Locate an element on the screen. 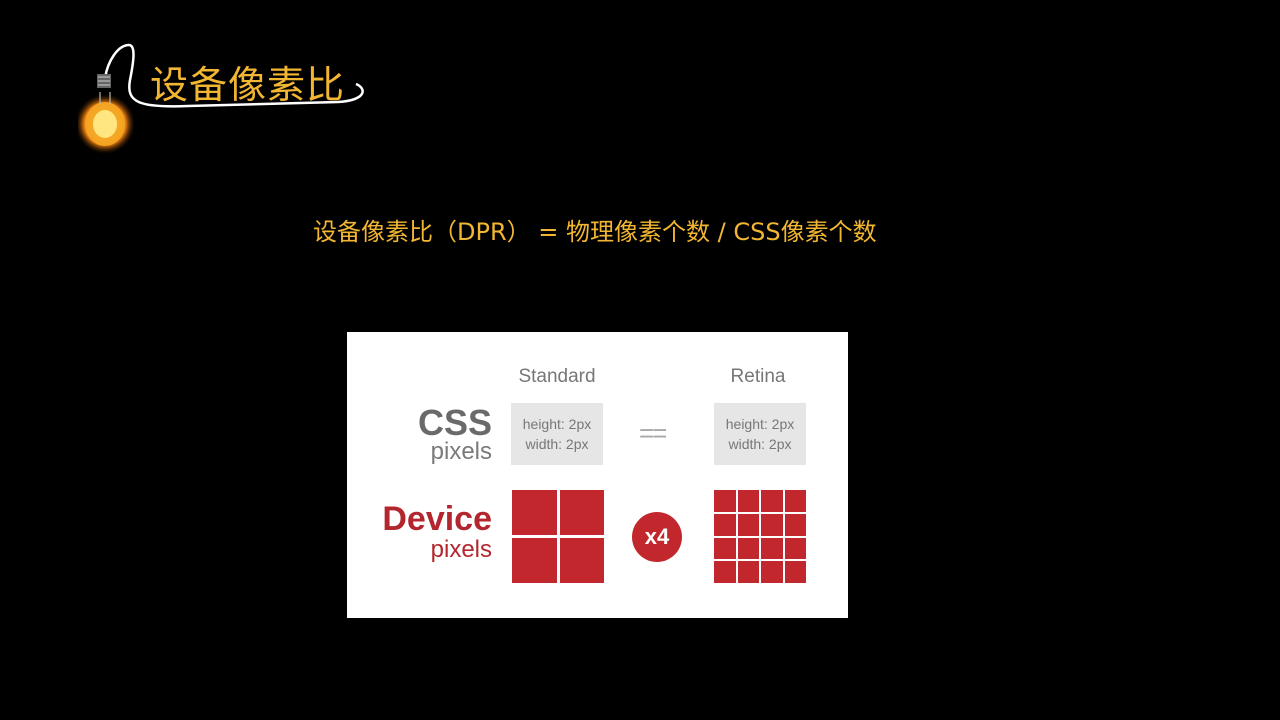 This screenshot has height=720, width=1280. retina-height-text: height: 2px is located at coordinates (760, 424).